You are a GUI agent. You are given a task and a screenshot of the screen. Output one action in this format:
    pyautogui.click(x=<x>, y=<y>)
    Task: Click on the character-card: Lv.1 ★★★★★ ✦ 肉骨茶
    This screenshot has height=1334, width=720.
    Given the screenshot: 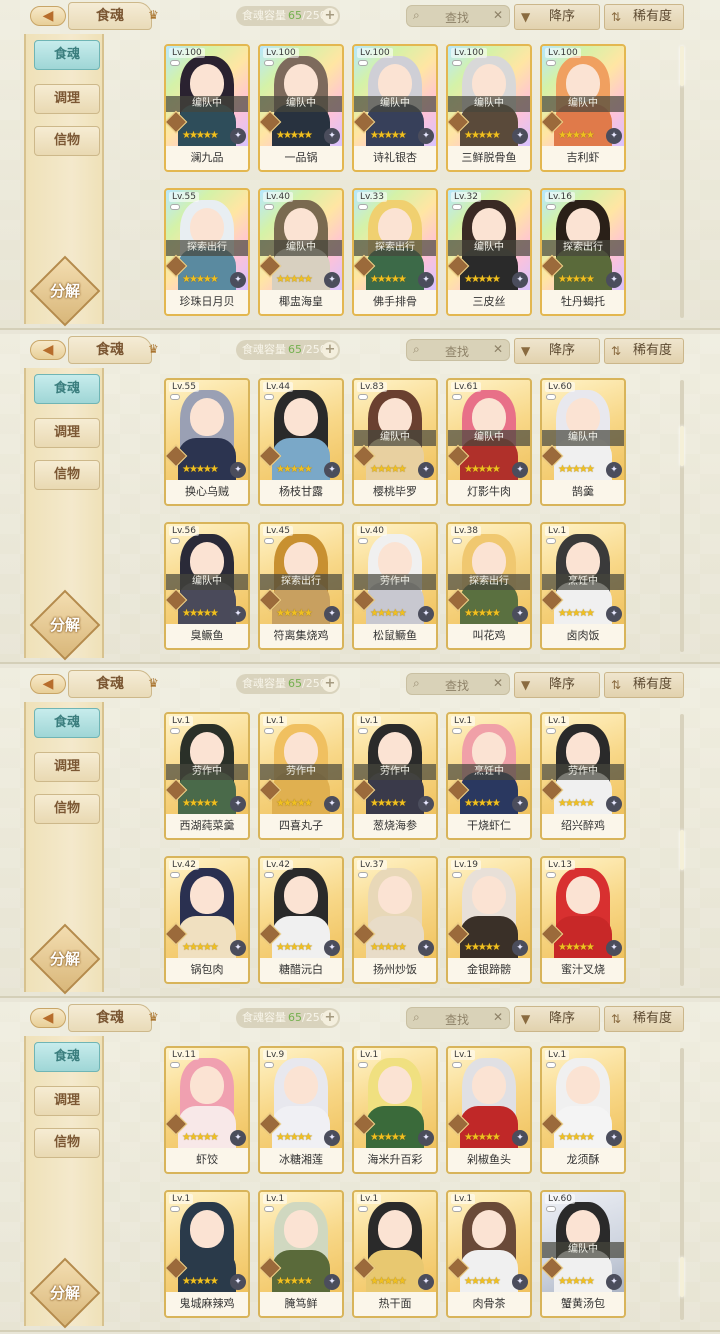 What is the action you would take?
    pyautogui.click(x=489, y=1254)
    